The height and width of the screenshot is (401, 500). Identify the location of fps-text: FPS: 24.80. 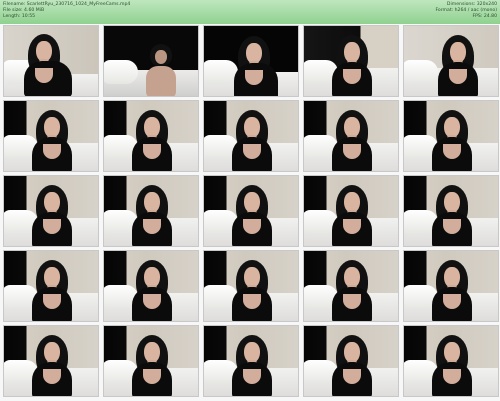
(485, 16).